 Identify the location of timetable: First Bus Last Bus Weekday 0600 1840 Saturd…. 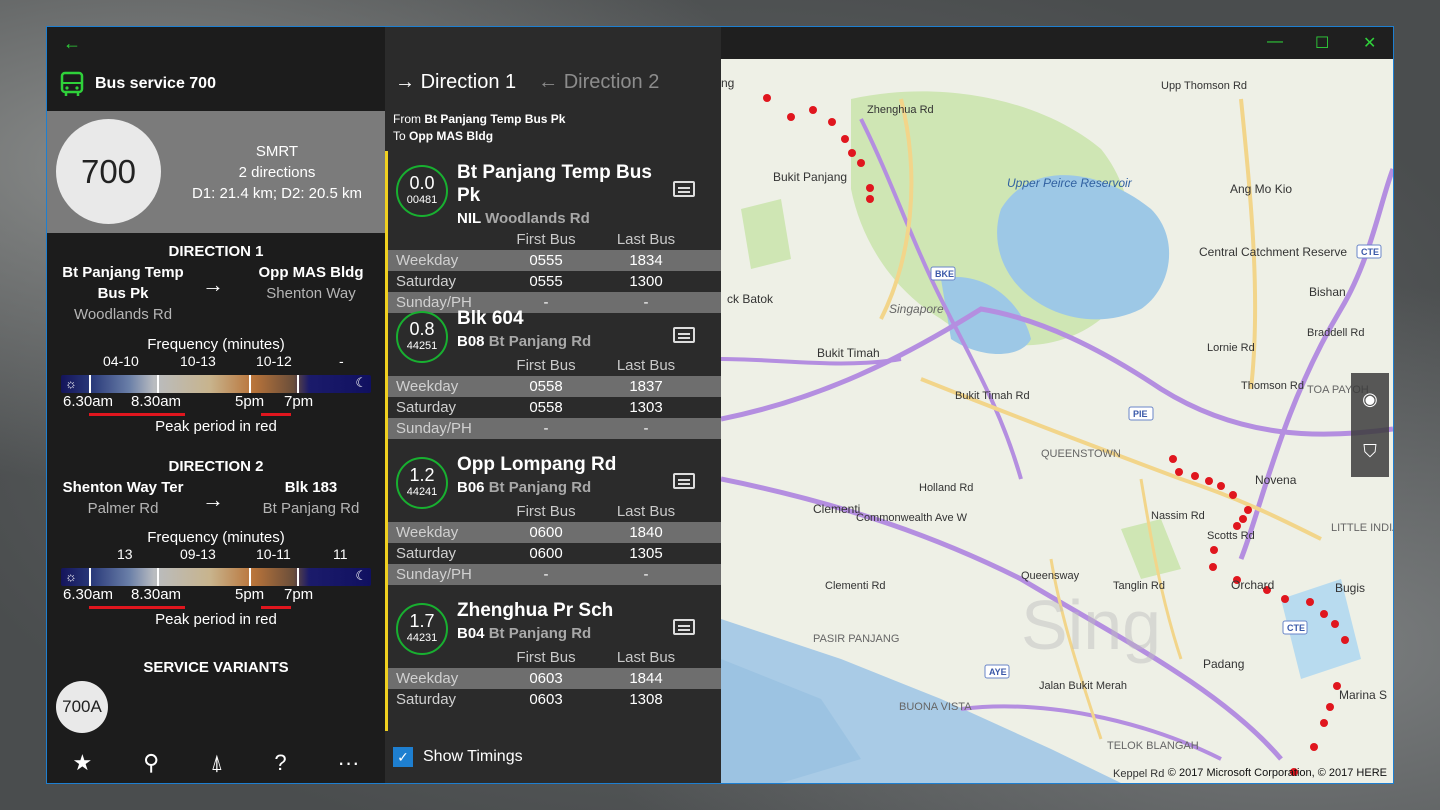
(554, 543).